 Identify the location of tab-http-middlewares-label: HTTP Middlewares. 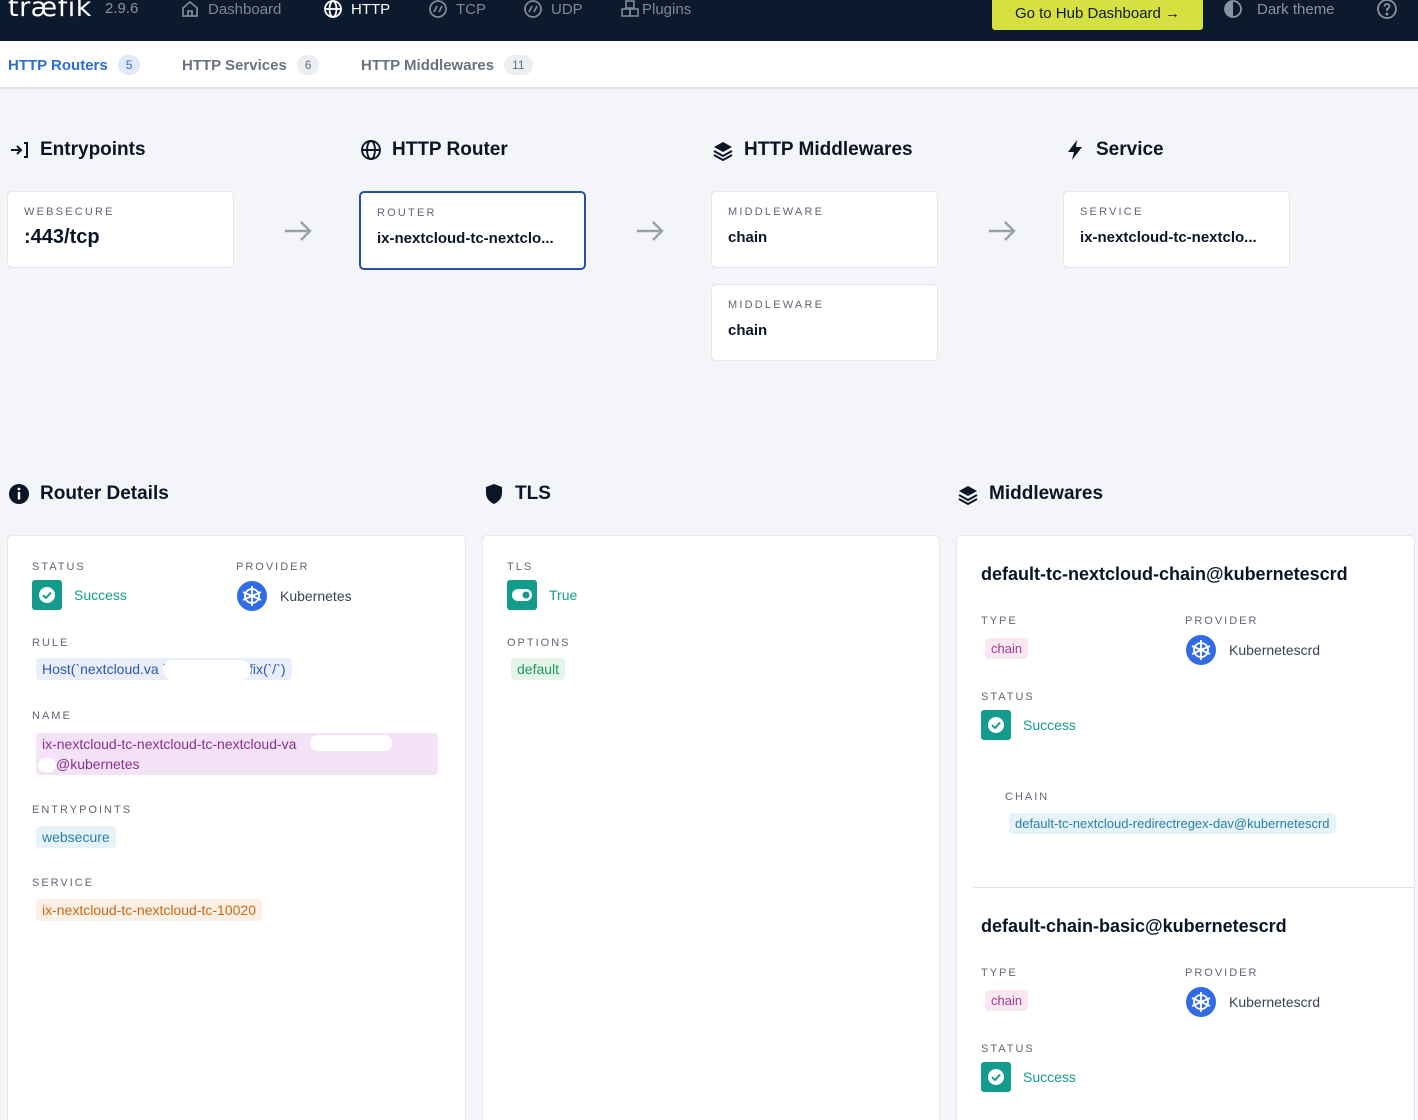
(428, 65).